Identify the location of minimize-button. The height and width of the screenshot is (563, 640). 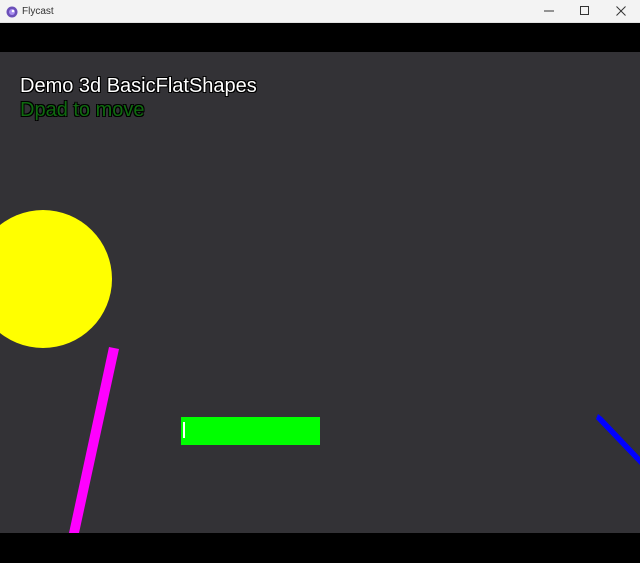
(548, 11).